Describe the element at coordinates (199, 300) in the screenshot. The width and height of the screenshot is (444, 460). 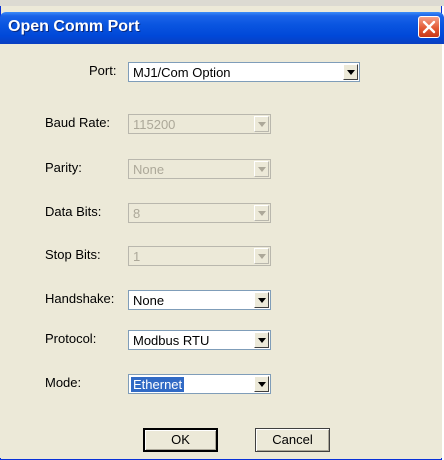
I see `handshake-select: None` at that location.